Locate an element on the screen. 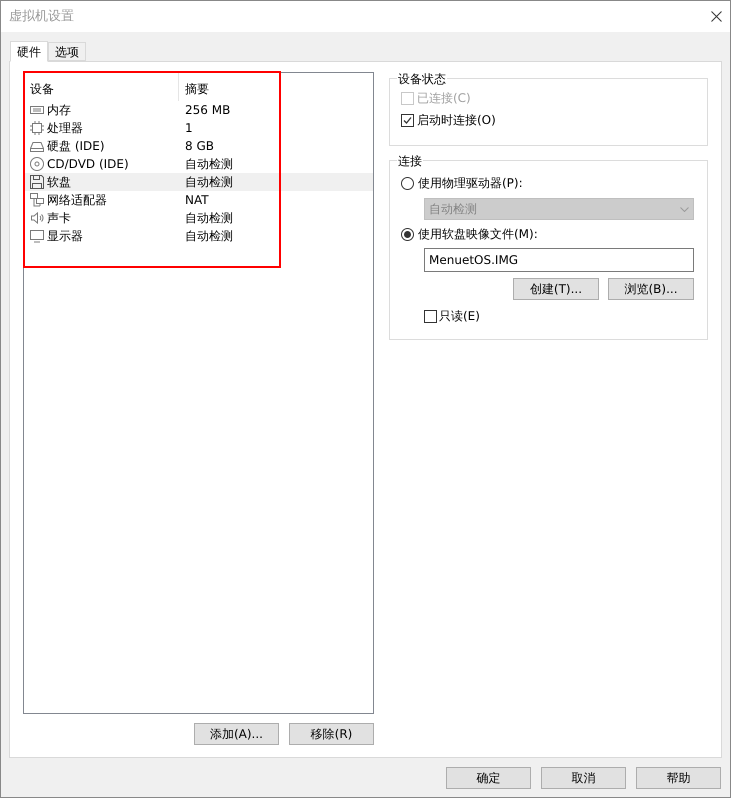 This screenshot has height=798, width=731. device-name: 内存 is located at coordinates (59, 110).